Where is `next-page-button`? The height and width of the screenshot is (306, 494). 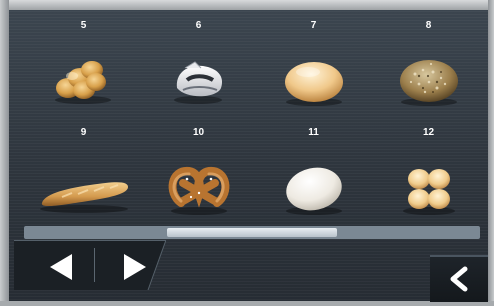 next-page-button is located at coordinates (135, 267).